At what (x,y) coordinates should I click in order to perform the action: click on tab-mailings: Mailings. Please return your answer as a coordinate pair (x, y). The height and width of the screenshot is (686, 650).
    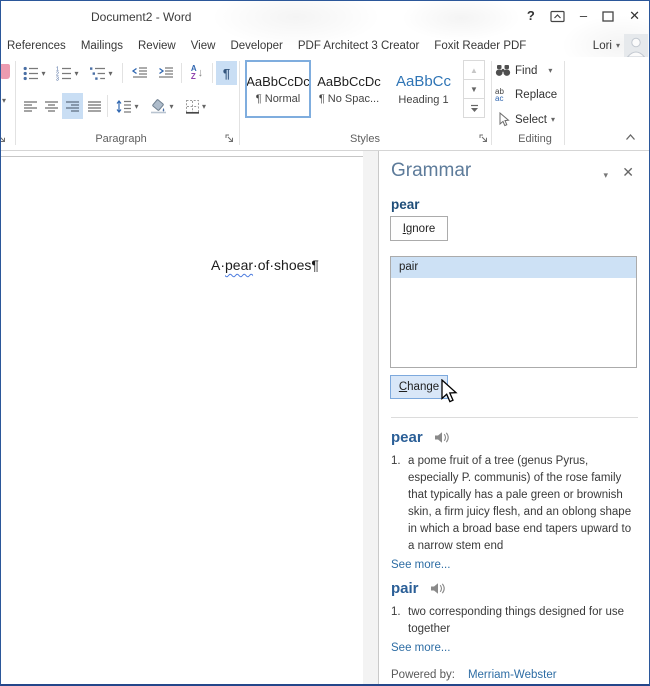
    Looking at the image, I should click on (102, 46).